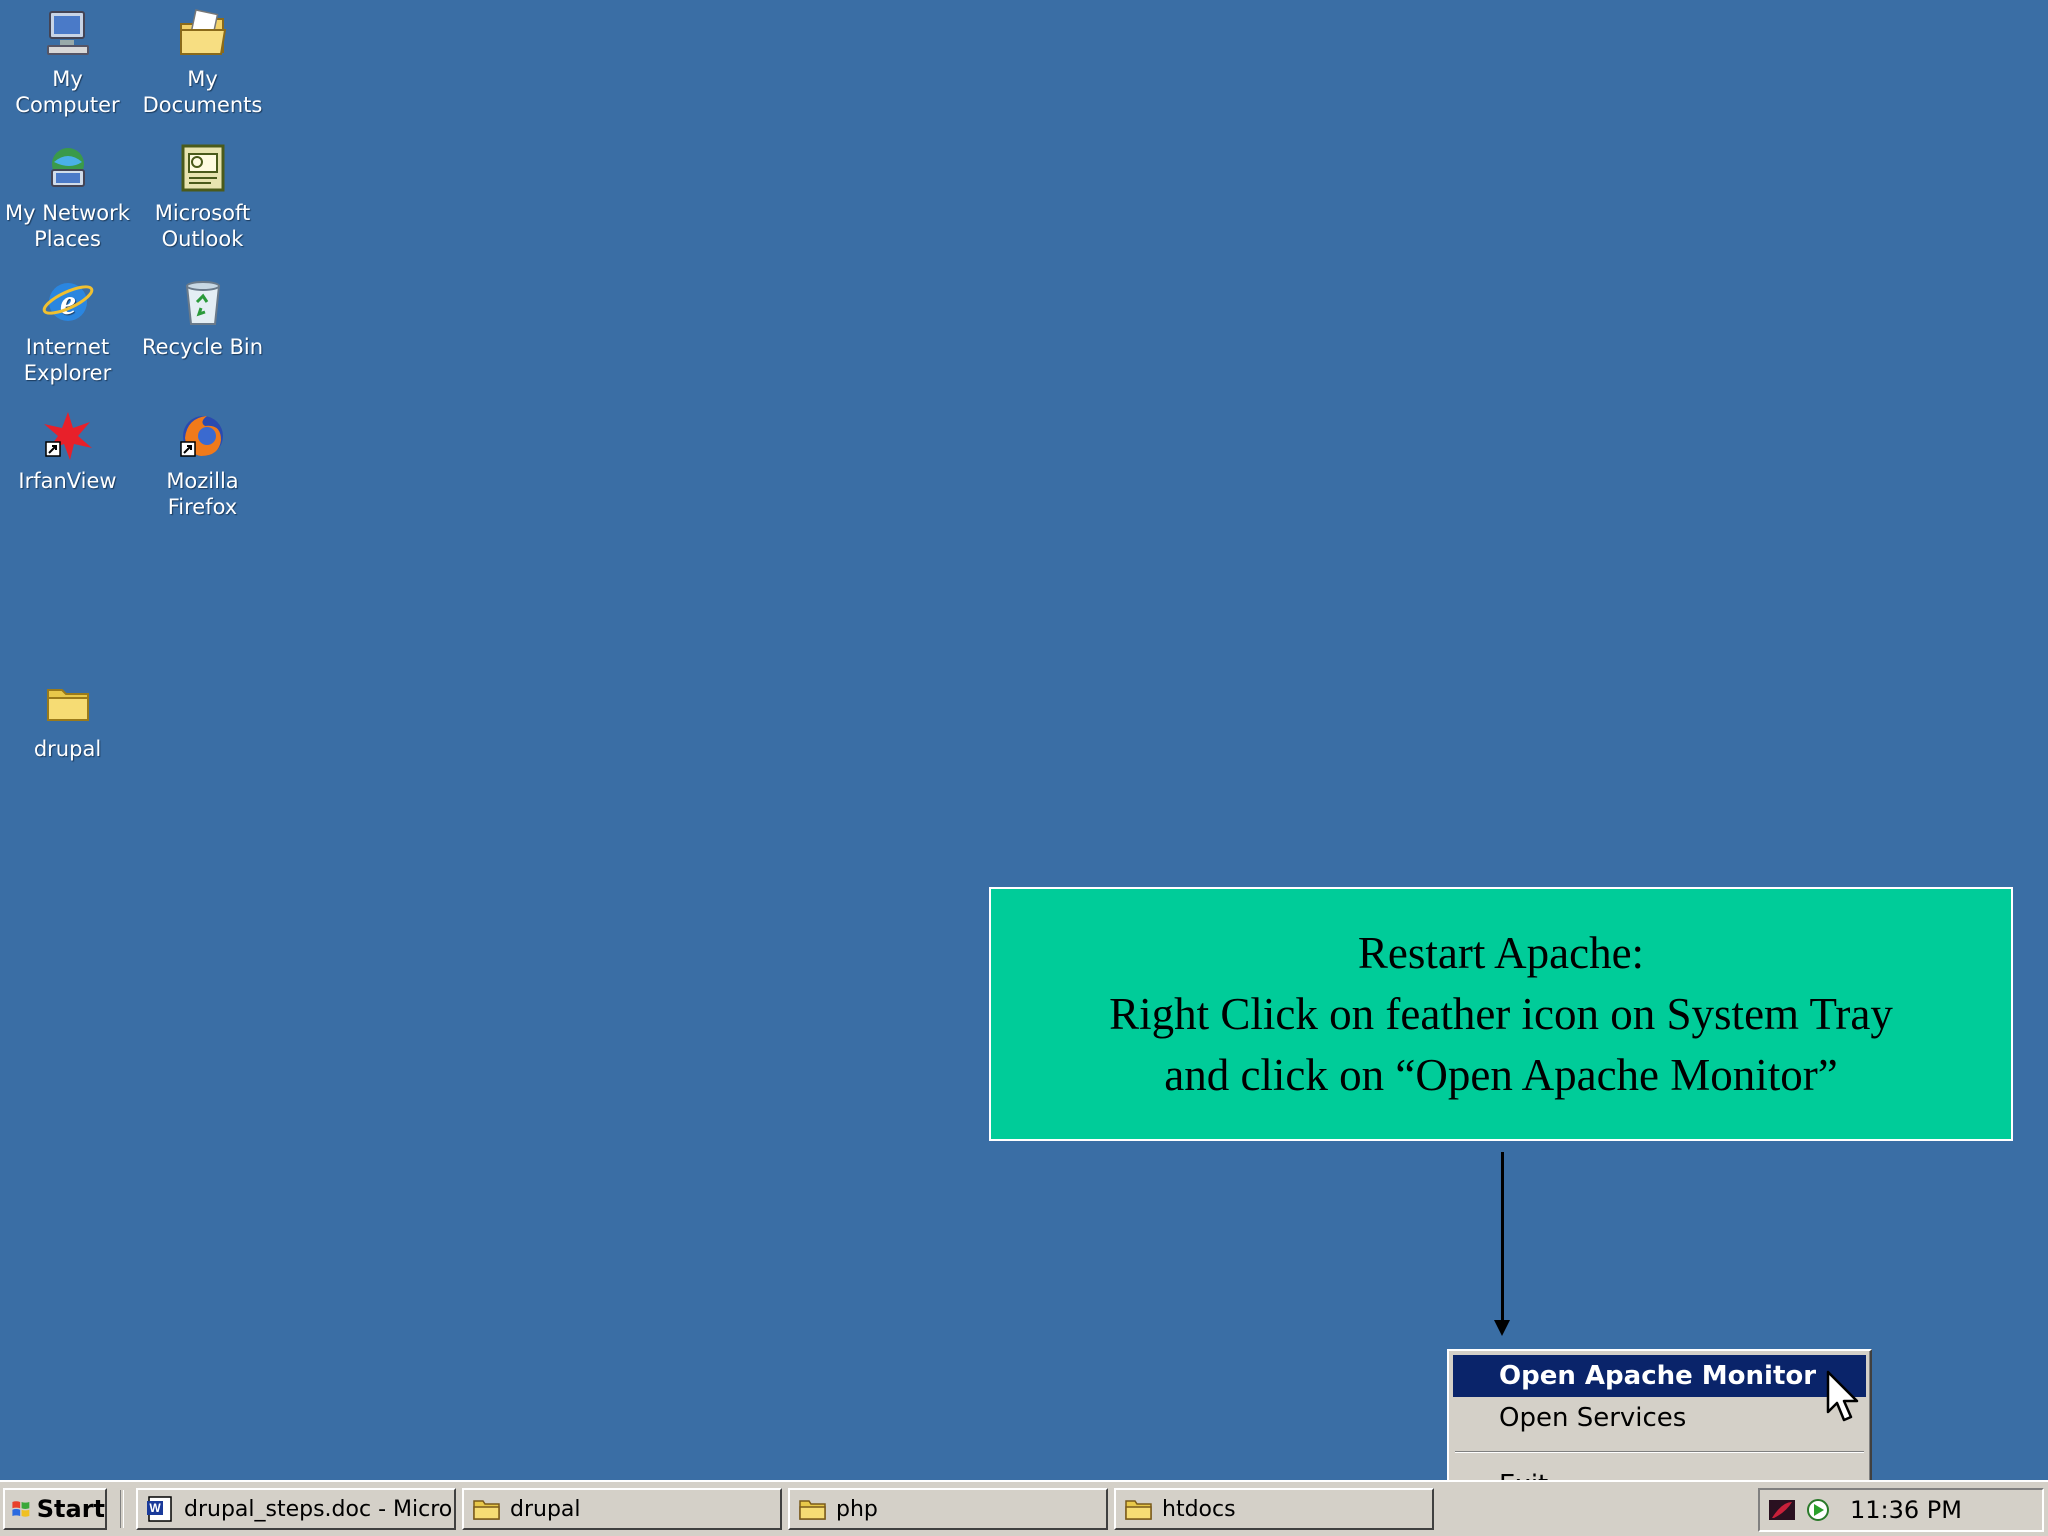  I want to click on desktop-icon-label: Mozilla Firefox, so click(202, 494).